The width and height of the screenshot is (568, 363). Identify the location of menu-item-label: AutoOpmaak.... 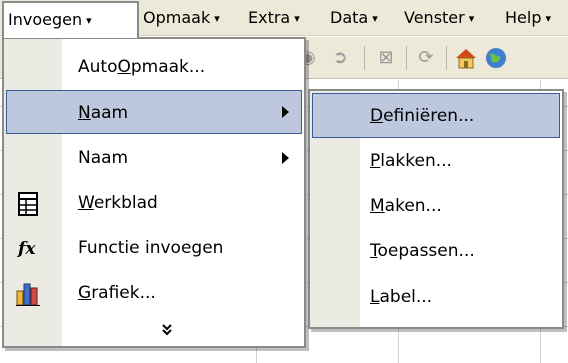
(142, 67).